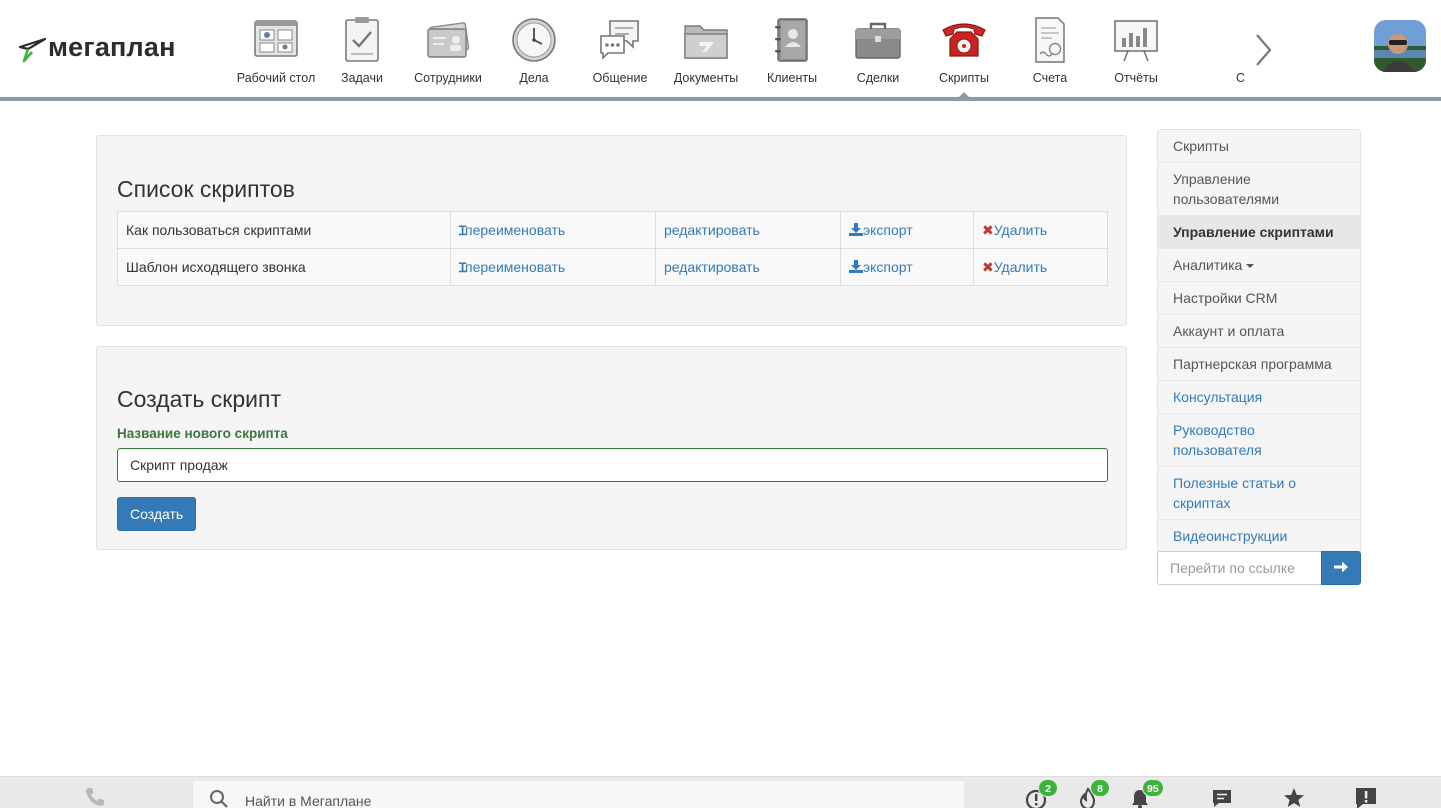  What do you see at coordinates (448, 78) in the screenshot?
I see `nav-label: Сотрудники` at bounding box center [448, 78].